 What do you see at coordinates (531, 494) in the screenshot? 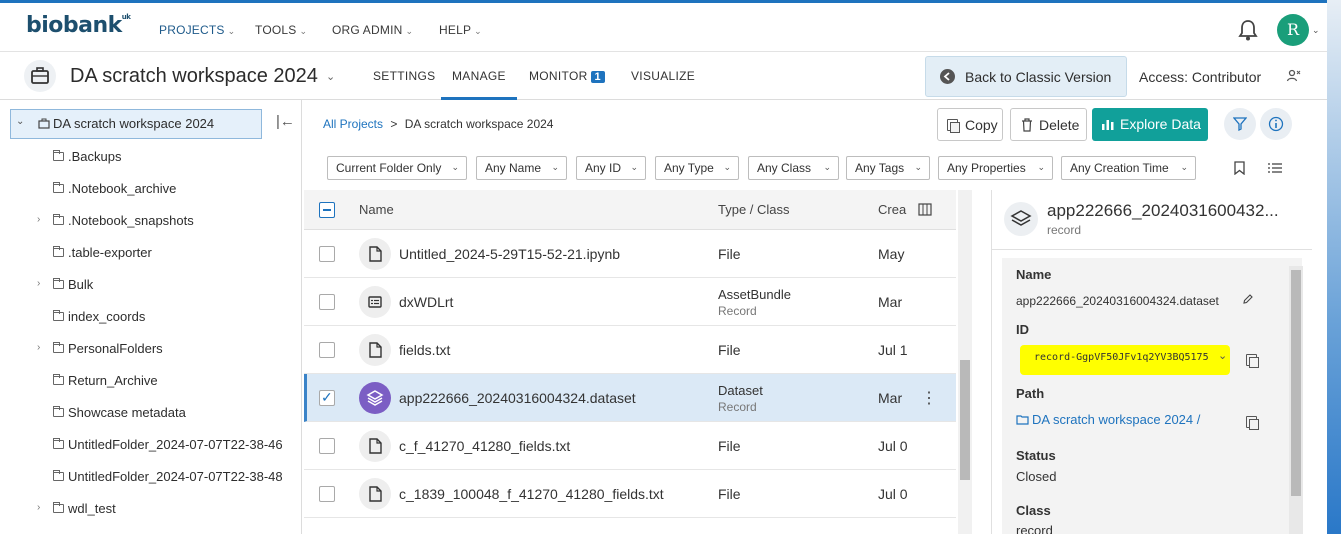
I see `row-name: c_1839_100048_f_41270_41280_fields.txt` at bounding box center [531, 494].